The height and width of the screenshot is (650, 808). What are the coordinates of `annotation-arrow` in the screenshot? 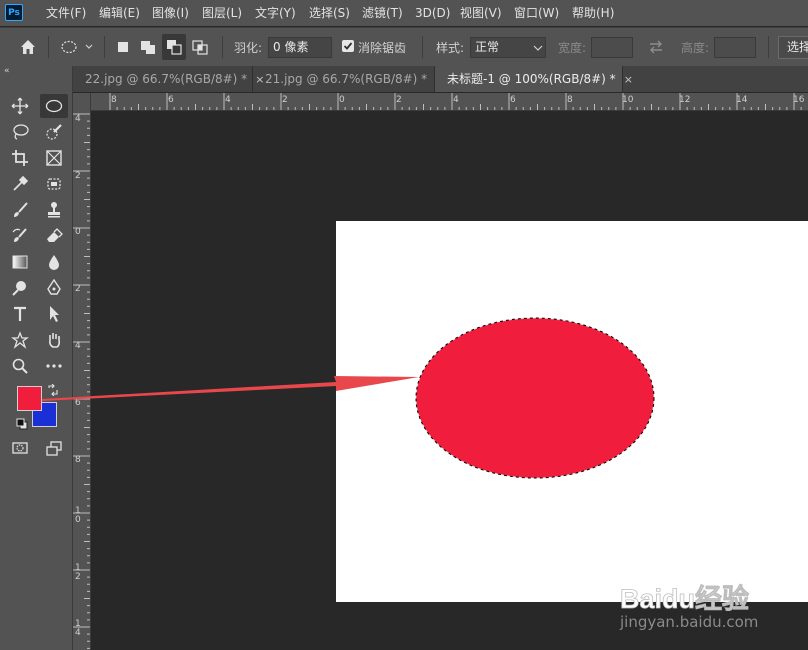 It's located at (230, 388).